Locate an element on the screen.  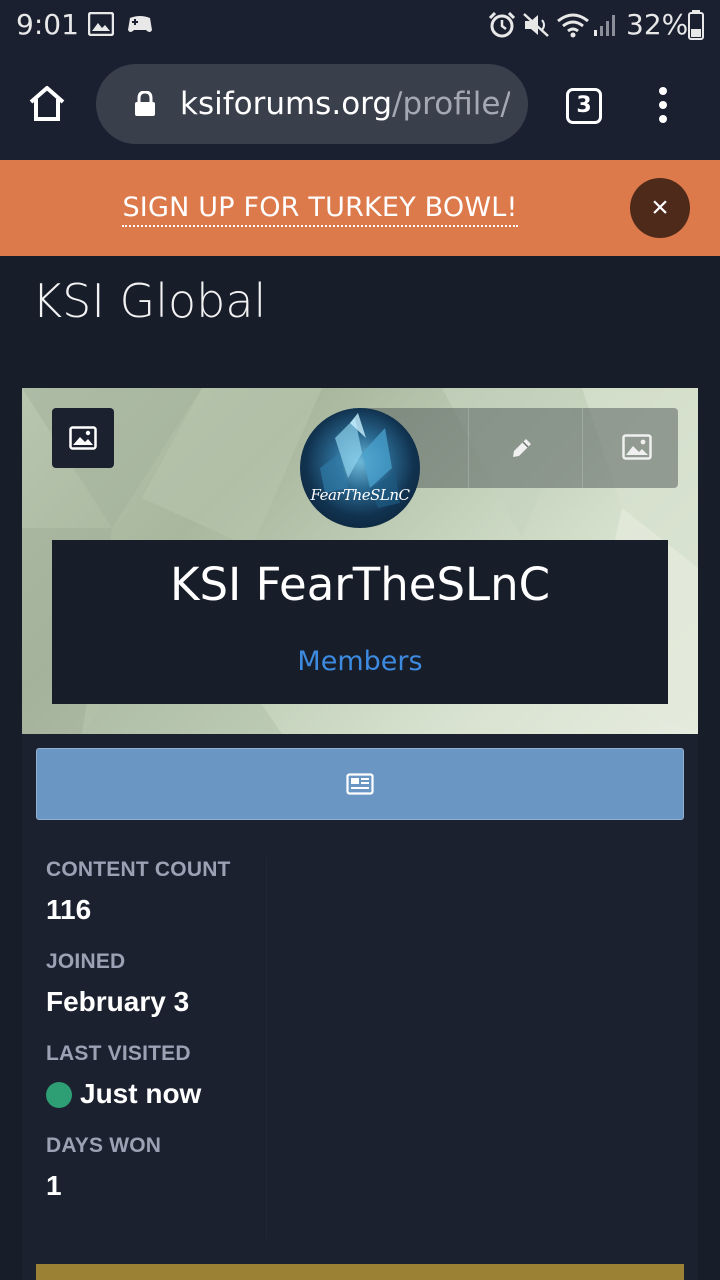
lock-icon is located at coordinates (145, 103).